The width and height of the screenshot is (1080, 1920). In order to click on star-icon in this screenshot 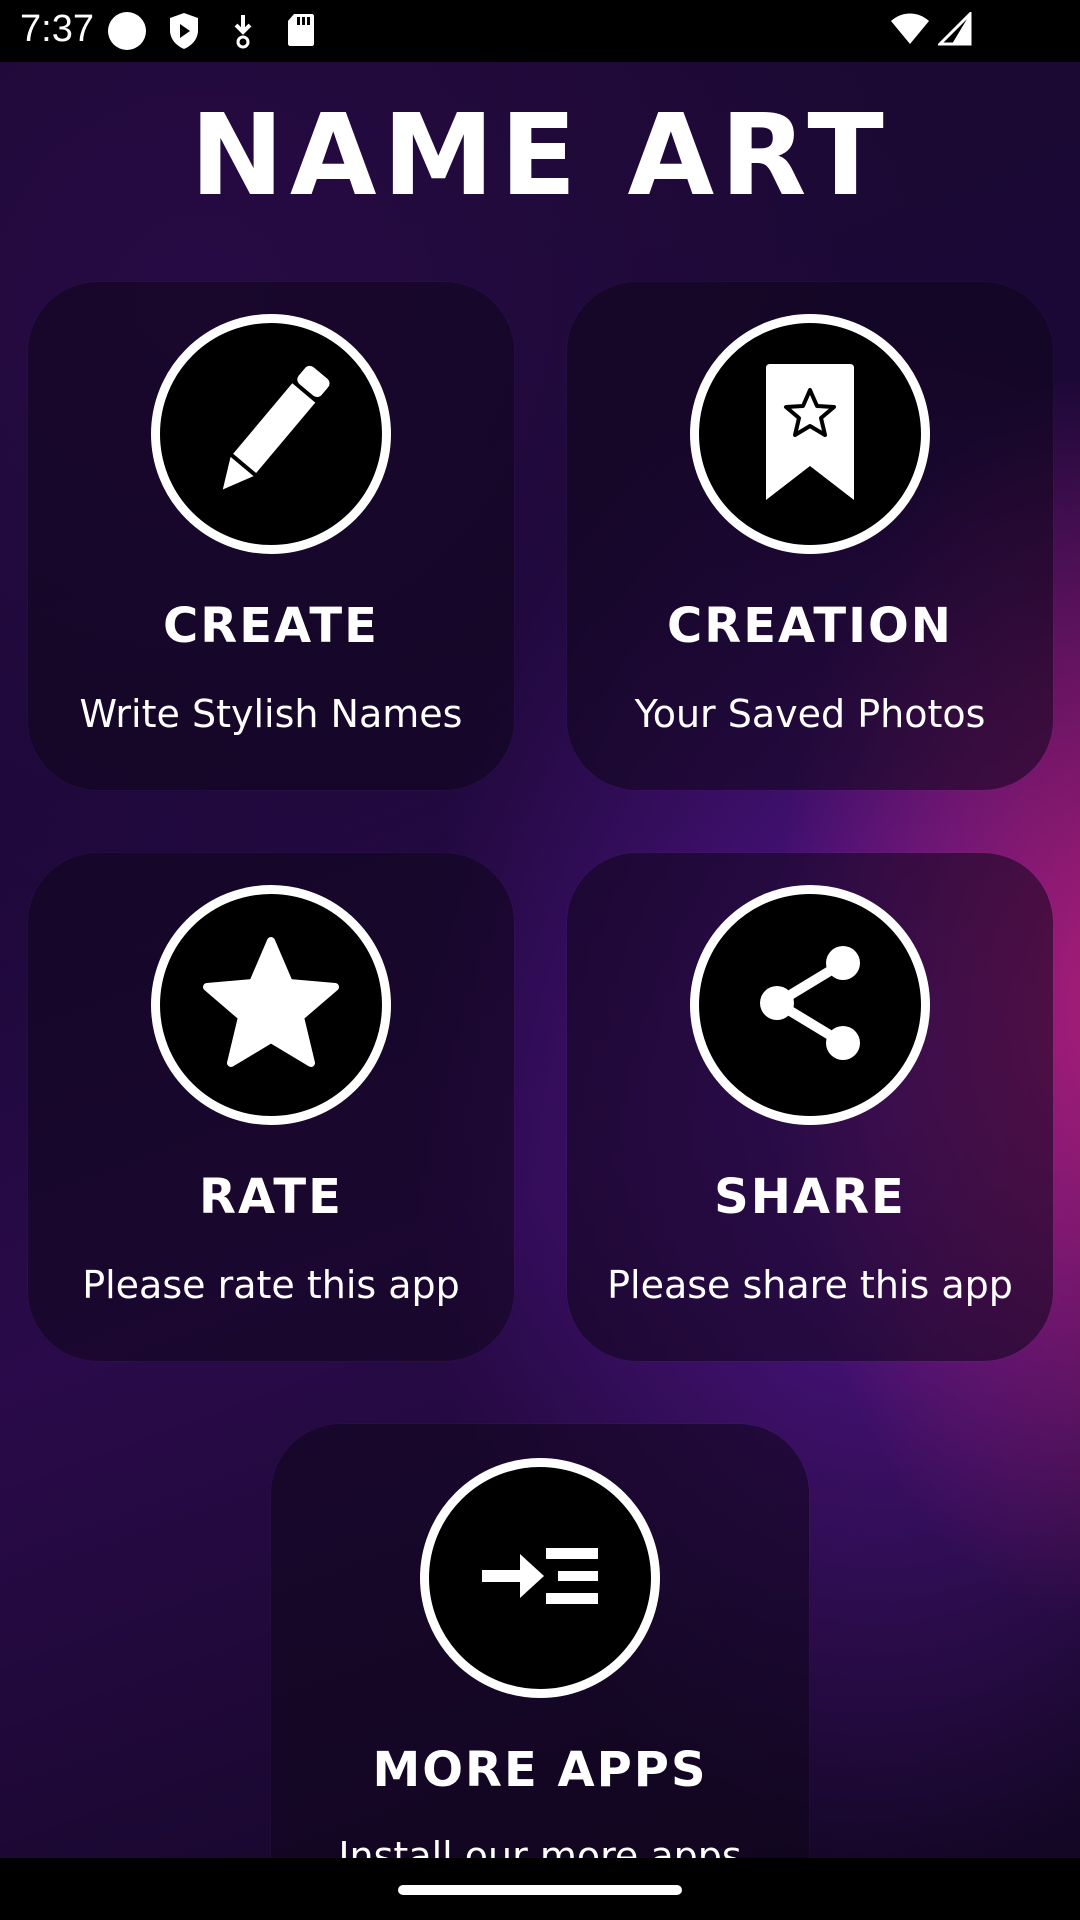, I will do `click(271, 1005)`.